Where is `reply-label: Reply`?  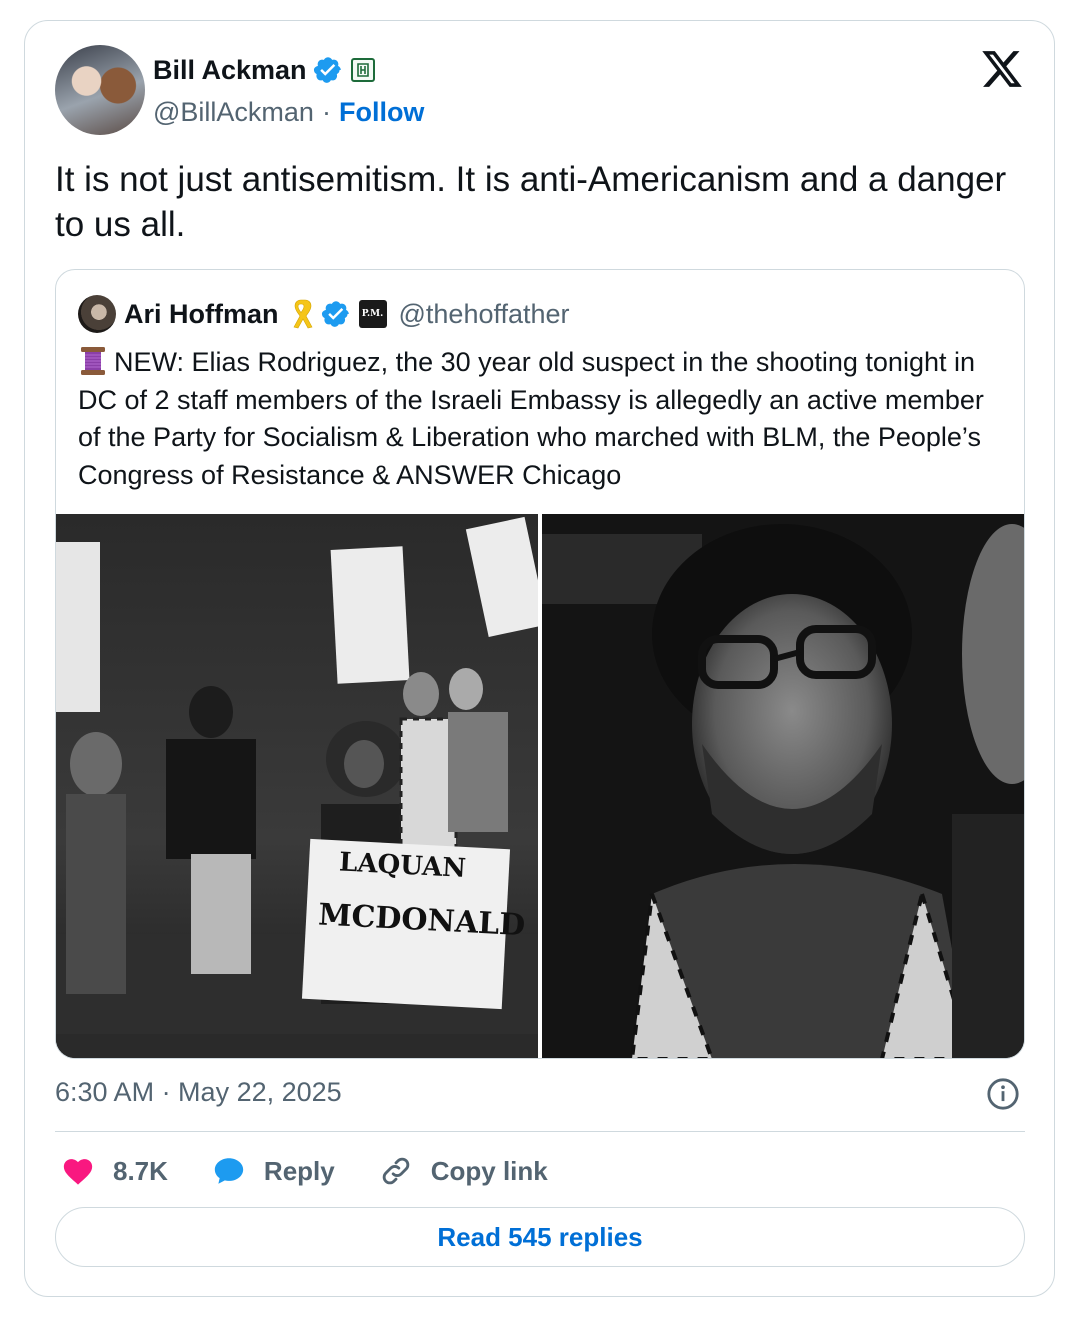
reply-label: Reply is located at coordinates (299, 1170).